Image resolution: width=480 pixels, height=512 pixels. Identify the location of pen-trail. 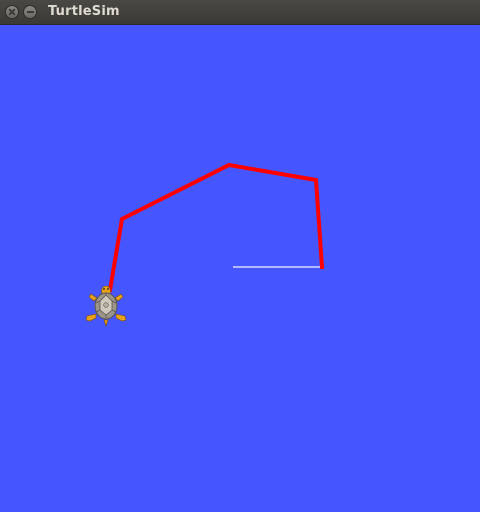
(216, 227).